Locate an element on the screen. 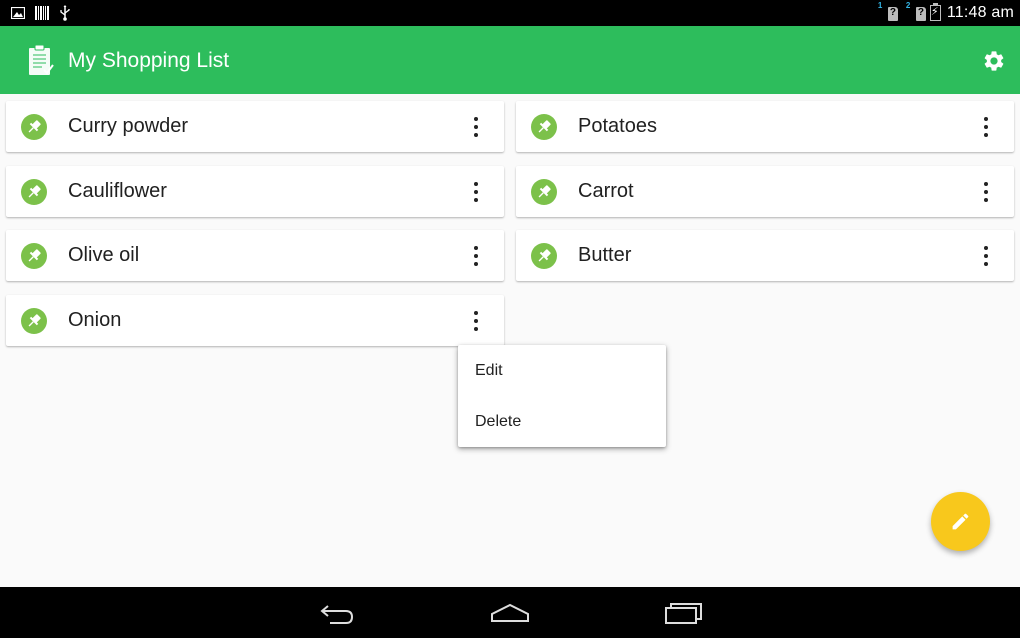 This screenshot has height=638, width=1020. barcode-notification-icon is located at coordinates (42, 13).